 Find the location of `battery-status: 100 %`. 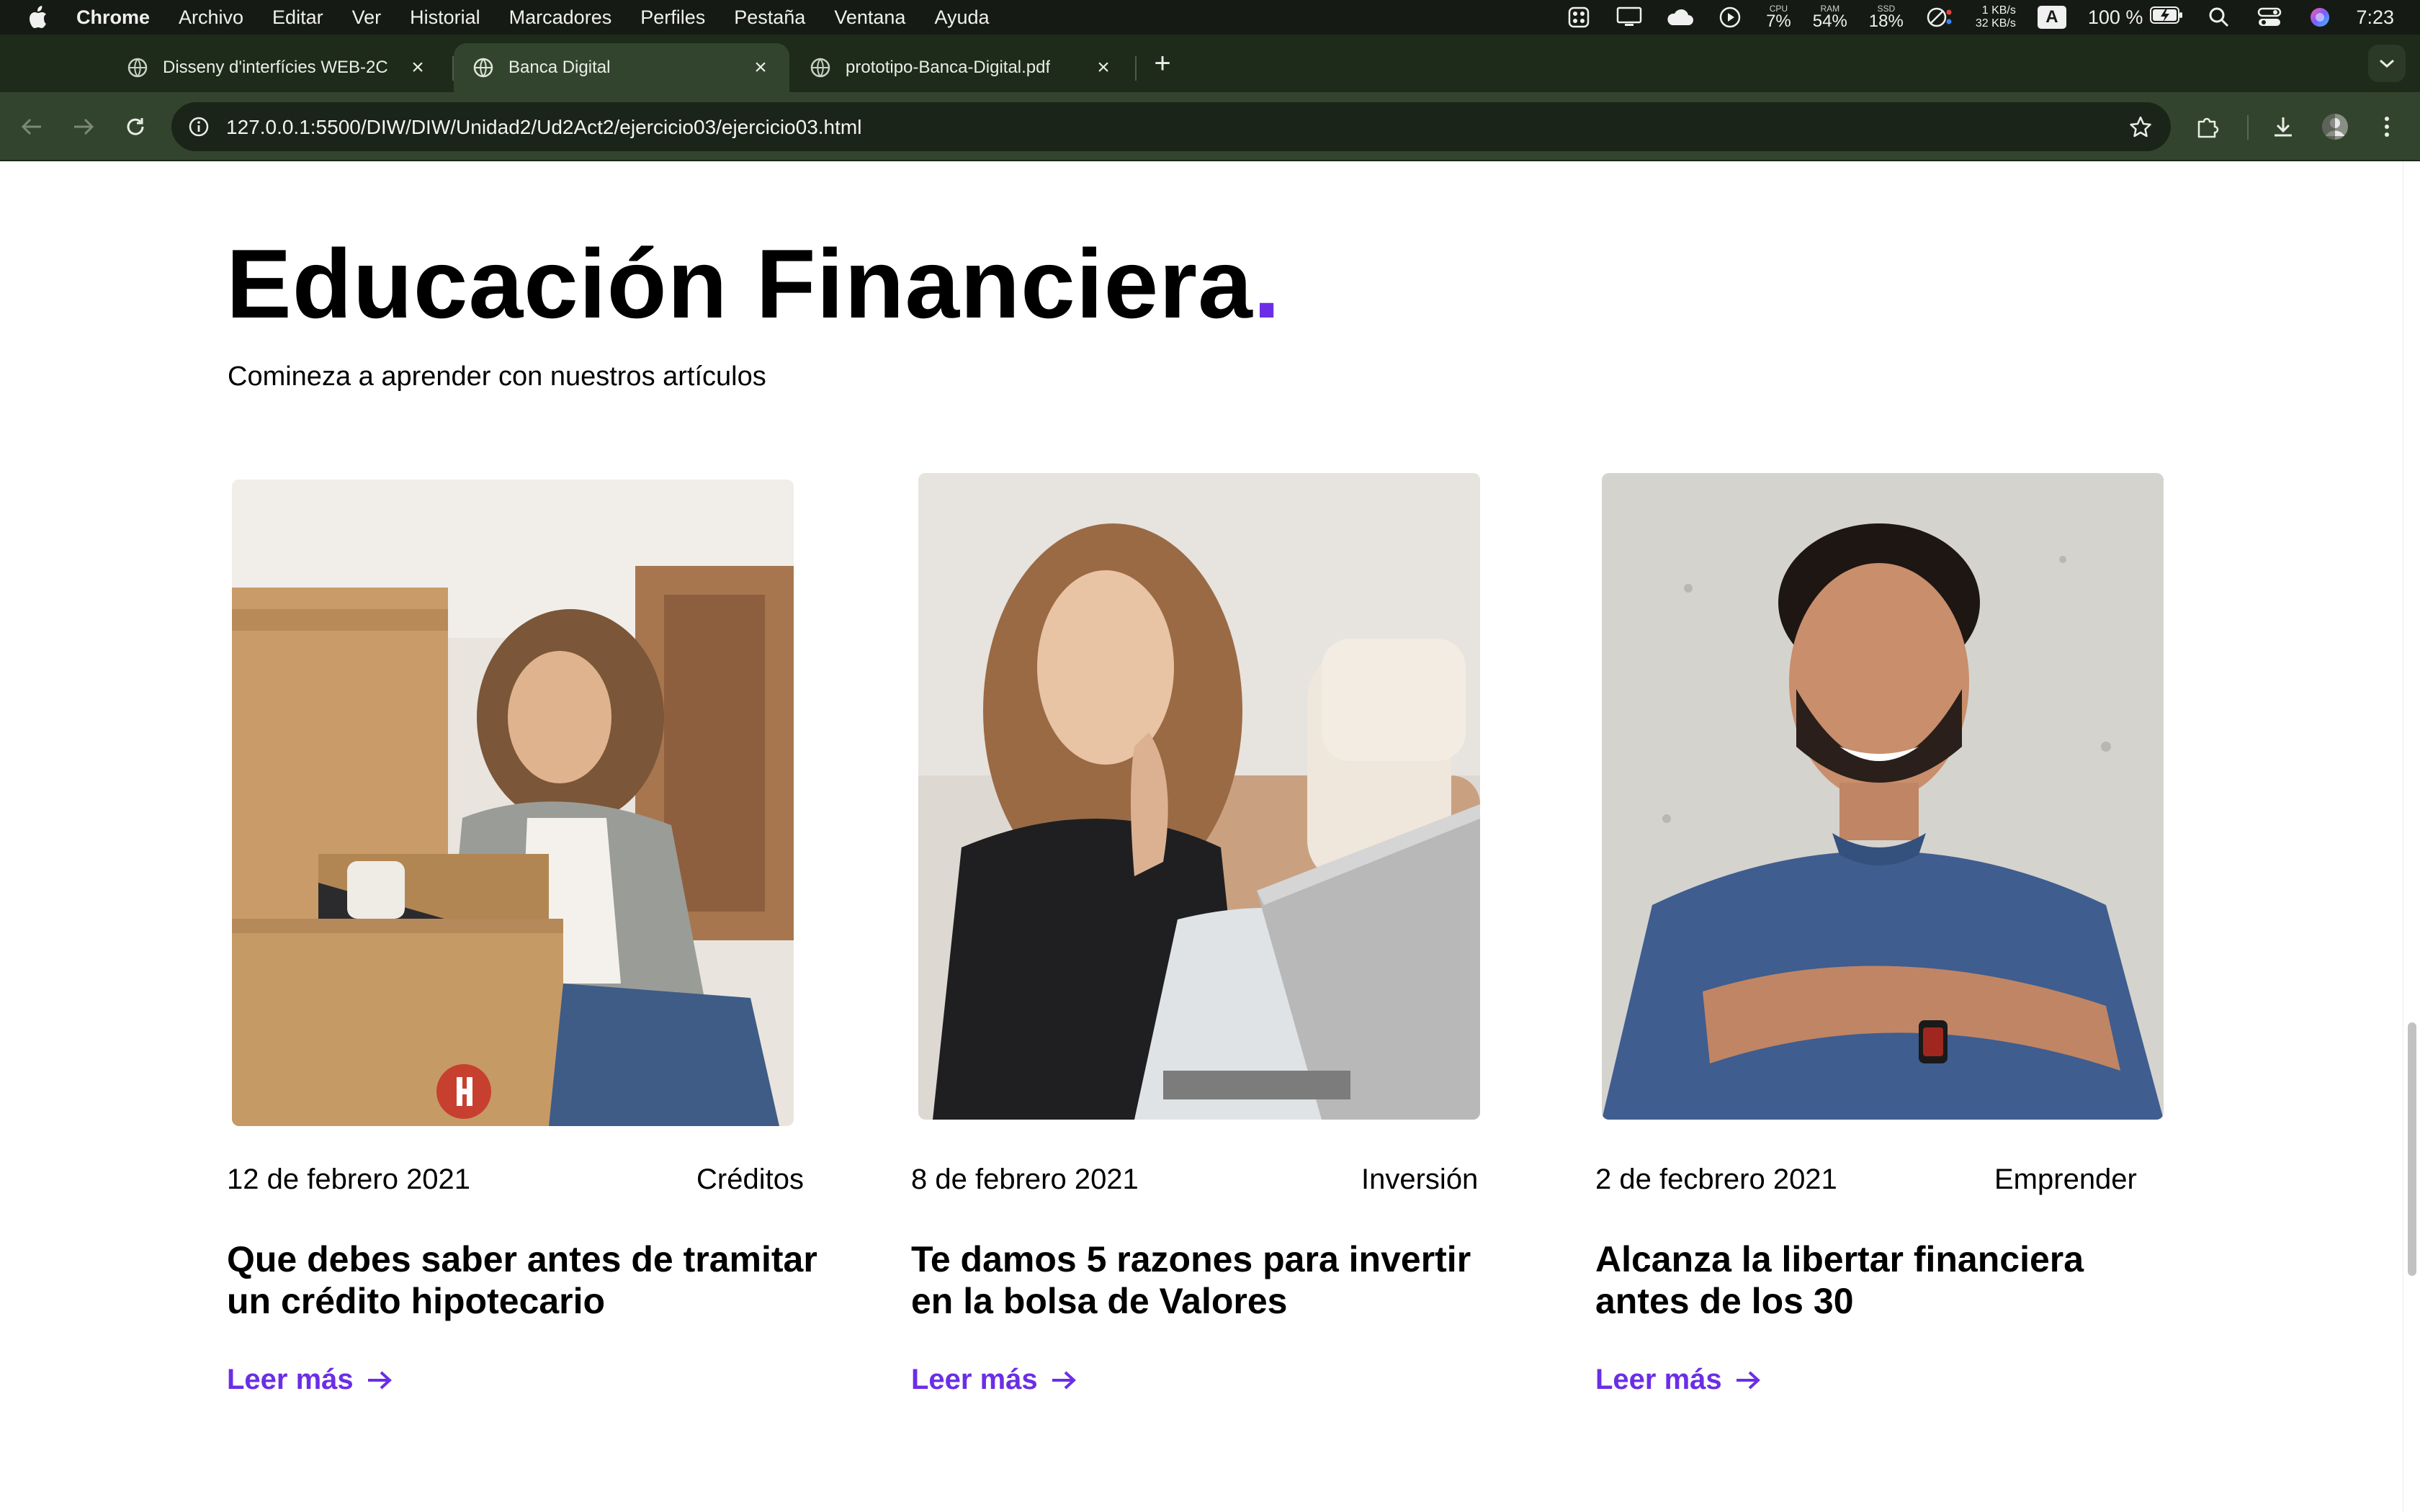

battery-status: 100 % is located at coordinates (2136, 17).